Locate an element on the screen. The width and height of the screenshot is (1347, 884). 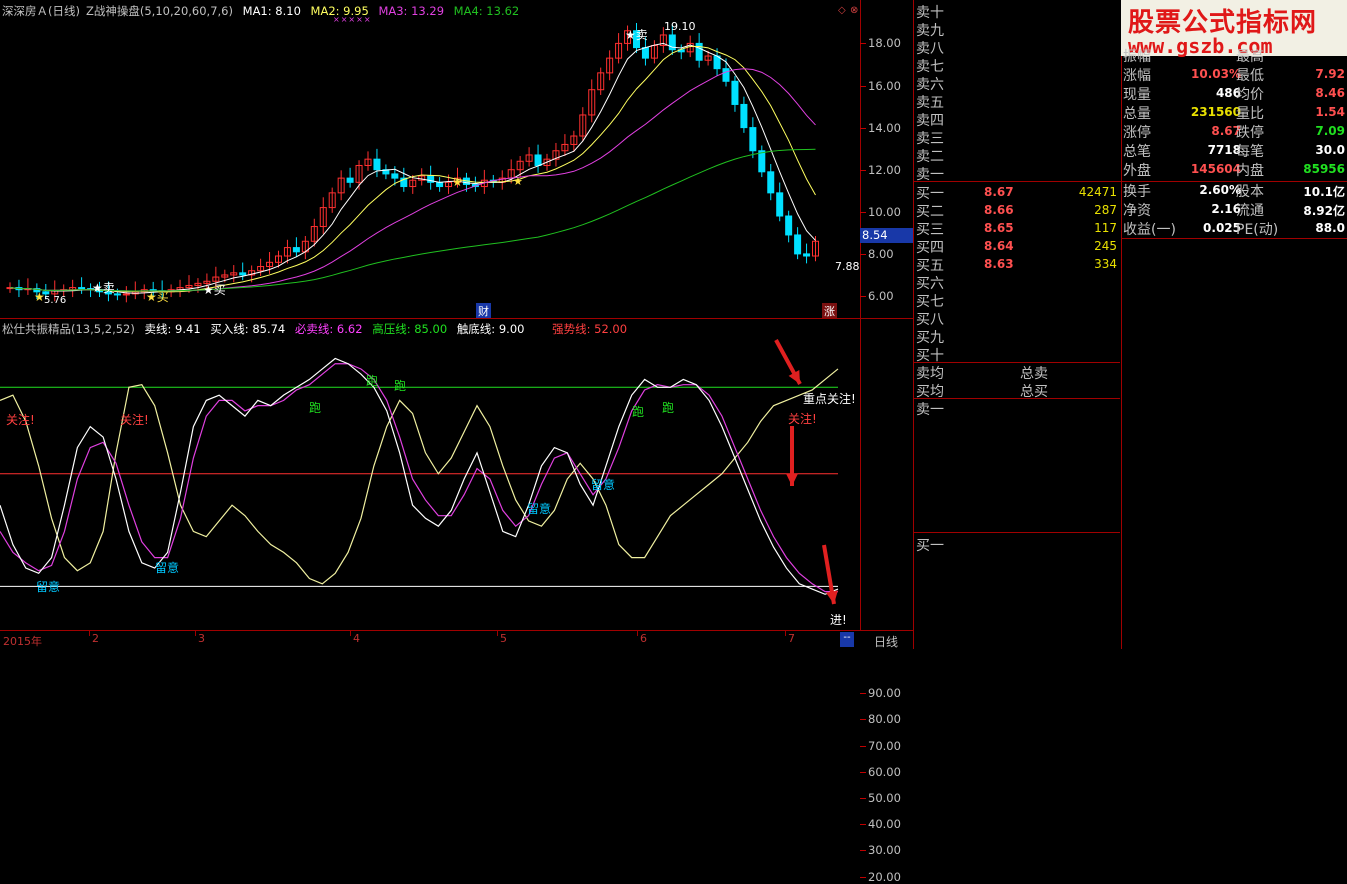
sell-order-row: 卖二 is located at coordinates (1017, 155).